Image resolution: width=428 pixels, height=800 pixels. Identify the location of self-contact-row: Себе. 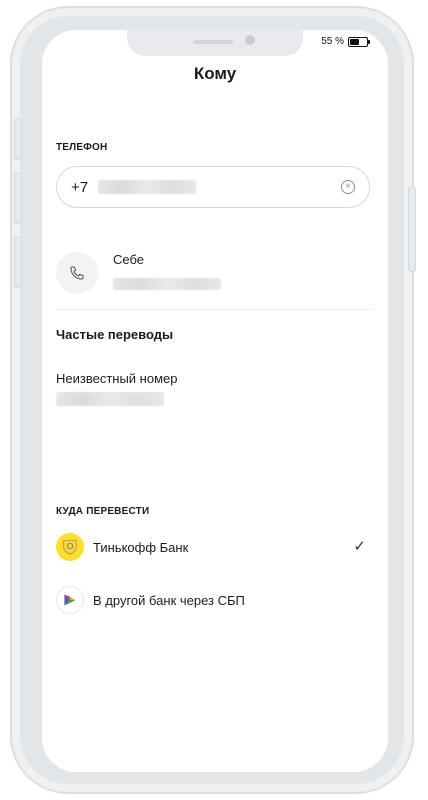
(213, 273).